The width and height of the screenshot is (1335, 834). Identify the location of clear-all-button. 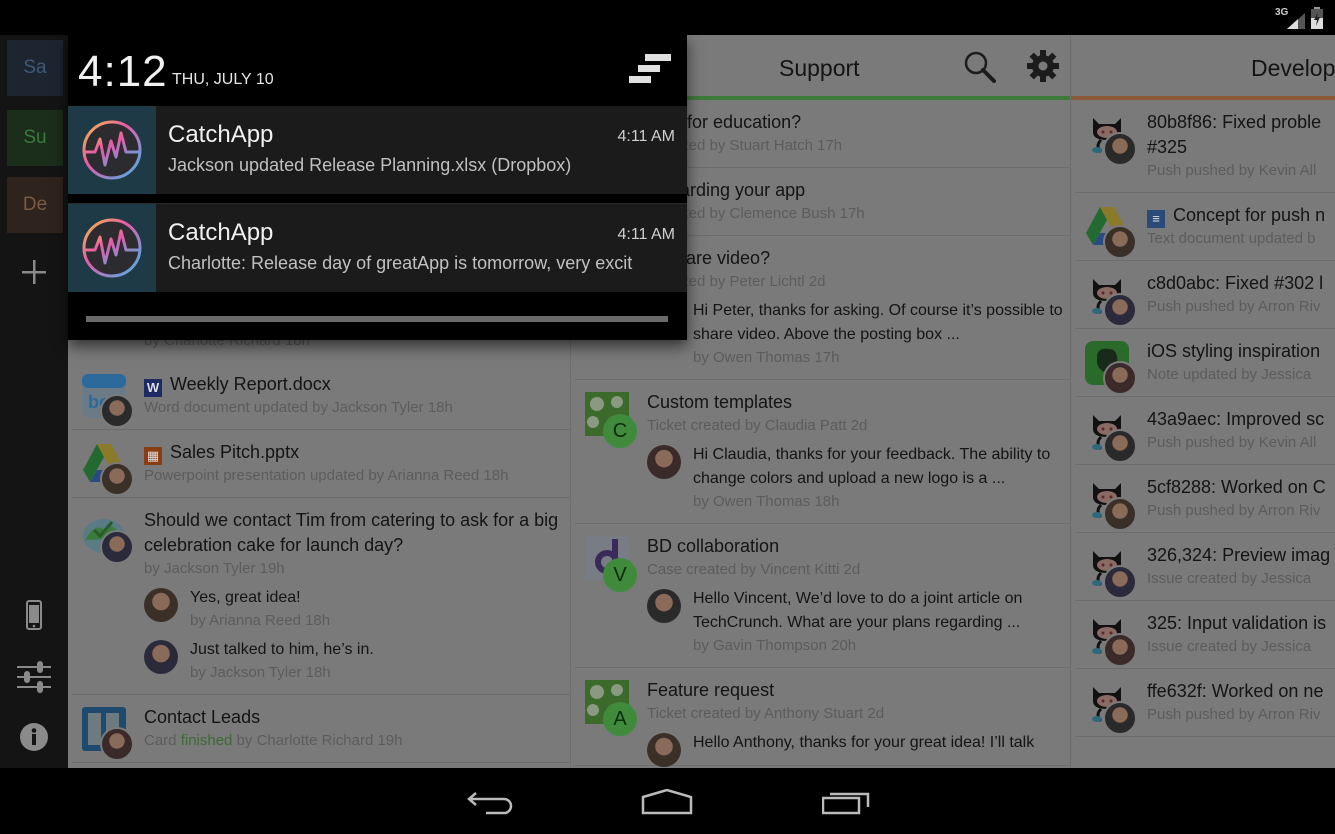
(651, 69).